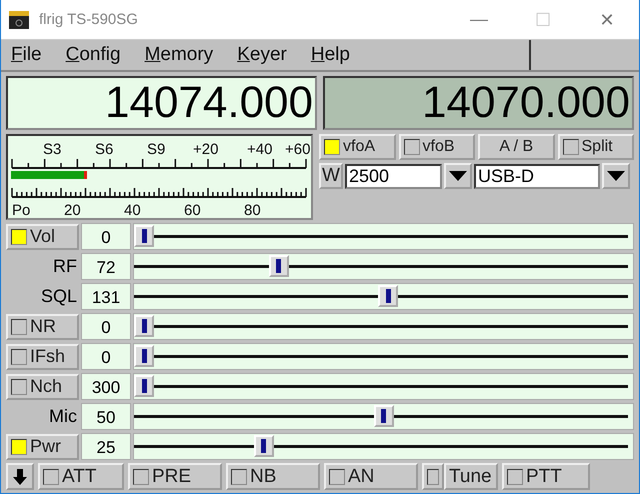  What do you see at coordinates (259, 149) in the screenshot?
I see `scale-label: +40` at bounding box center [259, 149].